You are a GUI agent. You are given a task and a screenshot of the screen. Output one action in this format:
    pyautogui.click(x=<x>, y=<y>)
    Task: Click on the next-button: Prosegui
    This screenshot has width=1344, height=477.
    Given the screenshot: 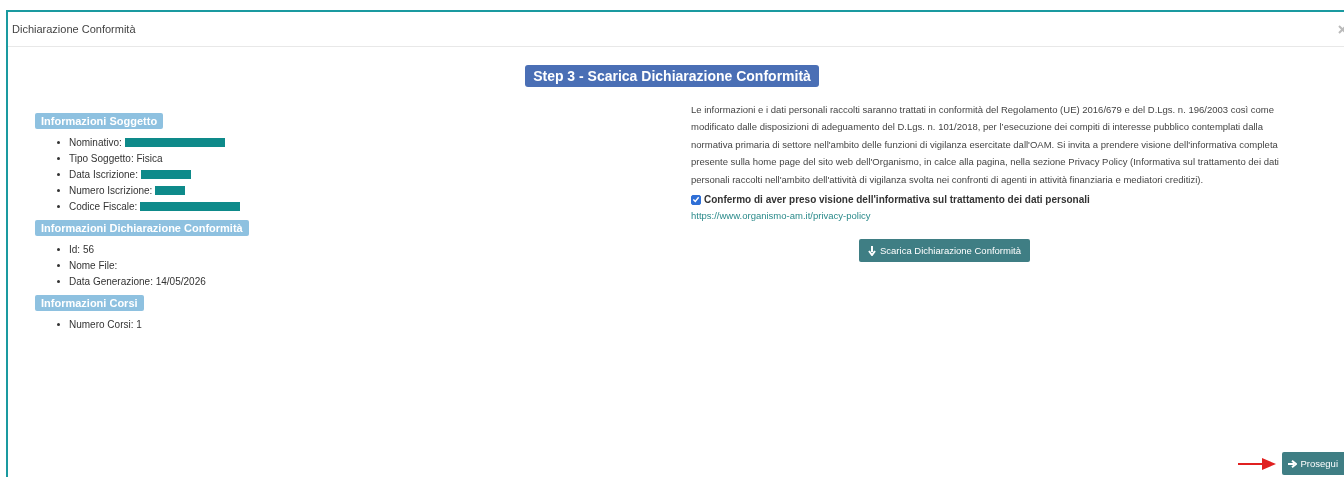 What is the action you would take?
    pyautogui.click(x=1312, y=463)
    